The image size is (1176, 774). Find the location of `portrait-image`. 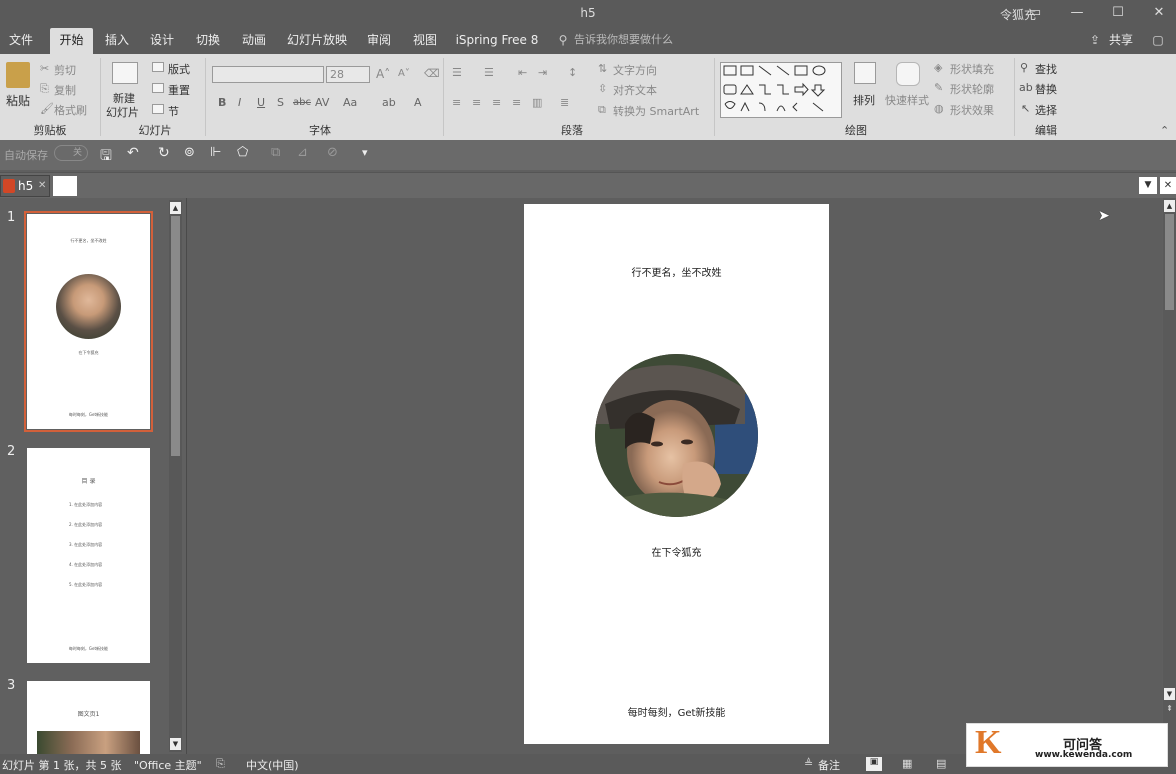

portrait-image is located at coordinates (676, 435).